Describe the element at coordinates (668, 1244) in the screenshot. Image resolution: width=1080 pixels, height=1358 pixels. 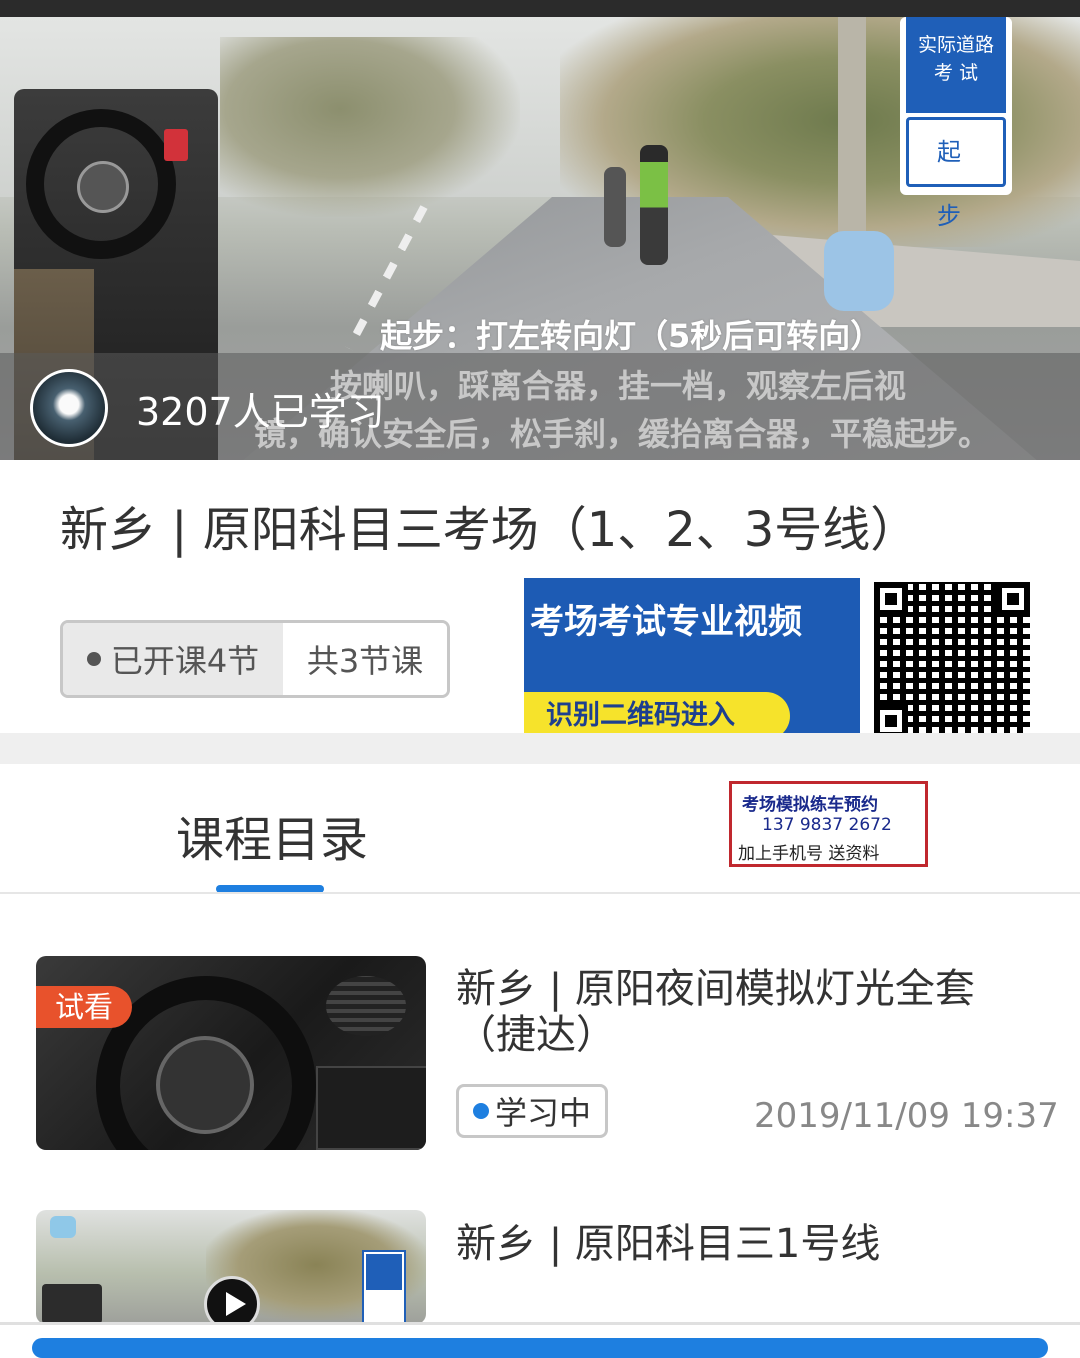
I see `lesson-title: 新乡 | 原阳科目三1号线` at that location.